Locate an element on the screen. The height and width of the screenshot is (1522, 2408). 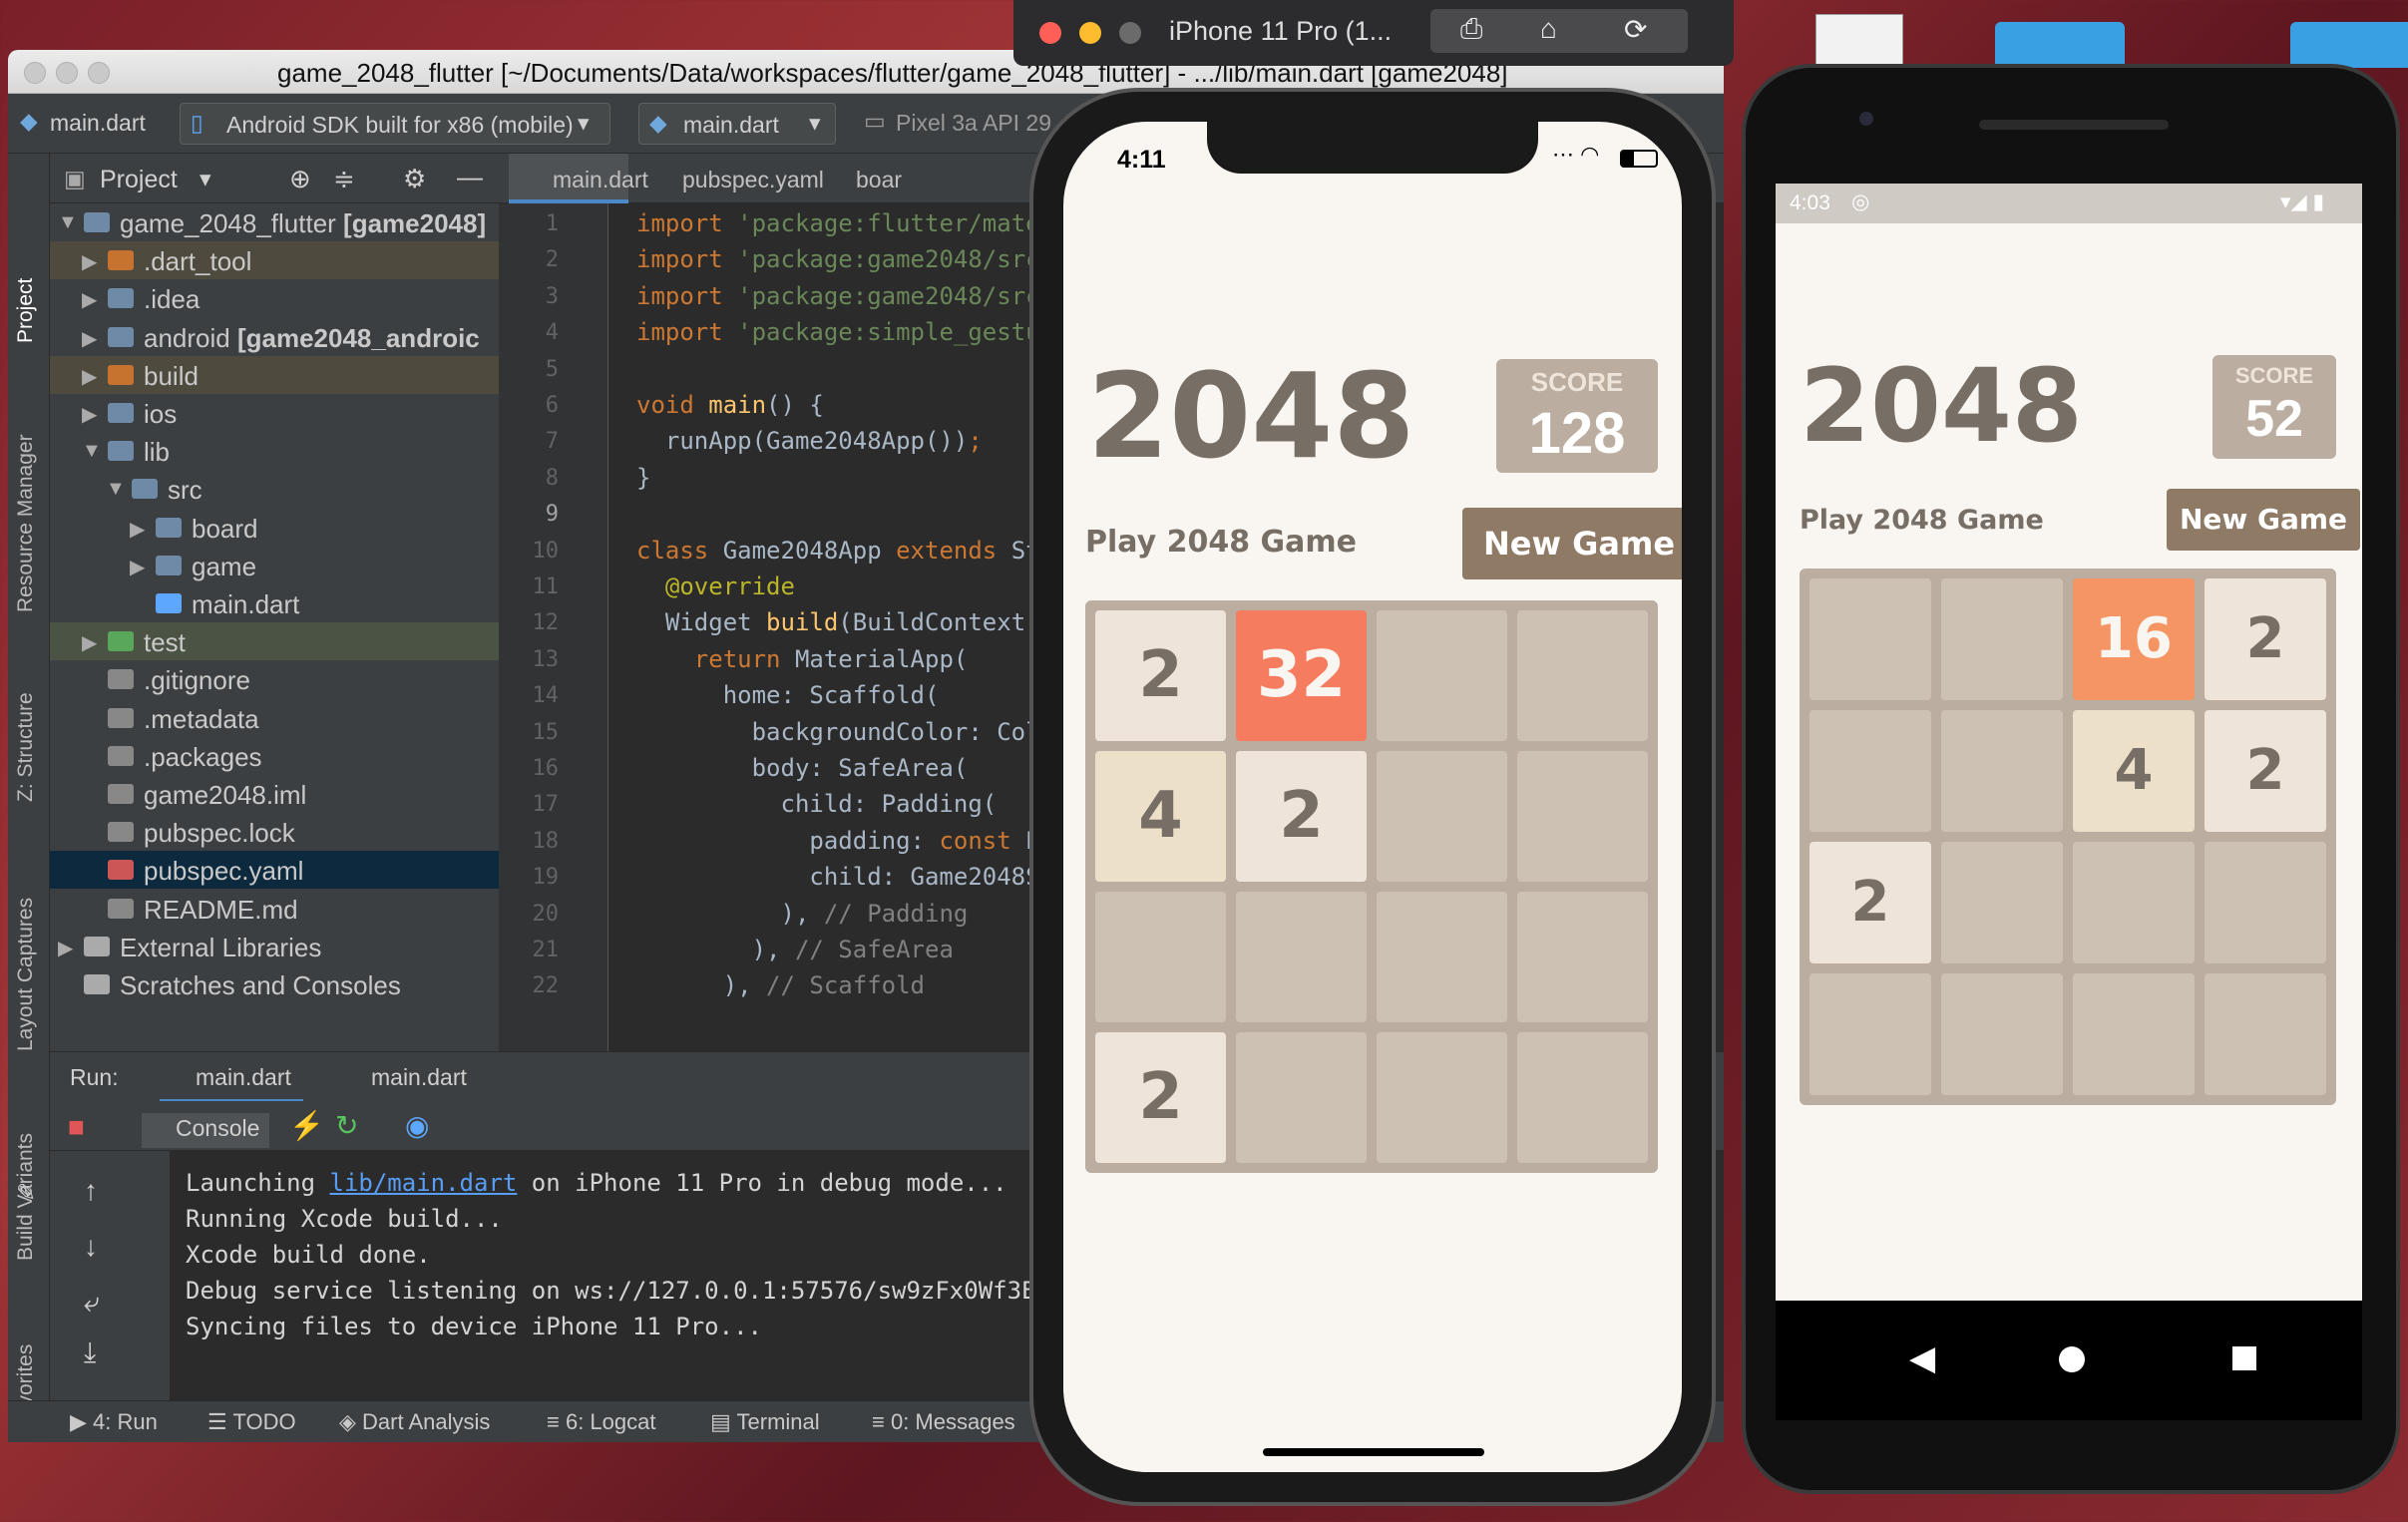
tree-item-test: ▶ test is located at coordinates (275, 641).